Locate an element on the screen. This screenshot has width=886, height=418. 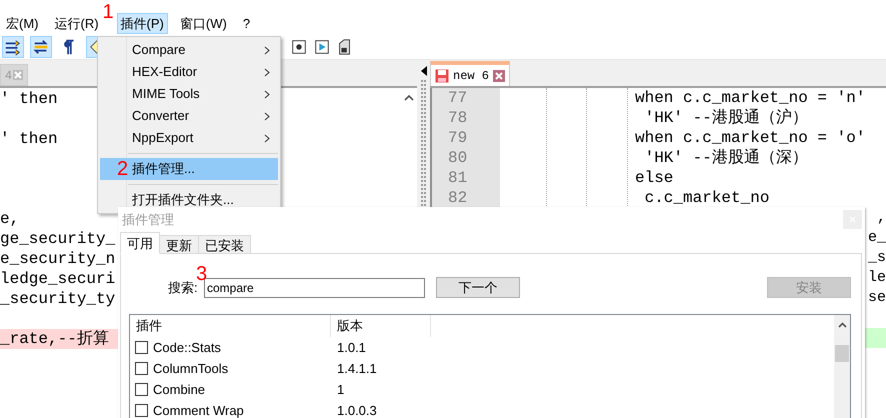
tab: 可用 is located at coordinates (140, 243).